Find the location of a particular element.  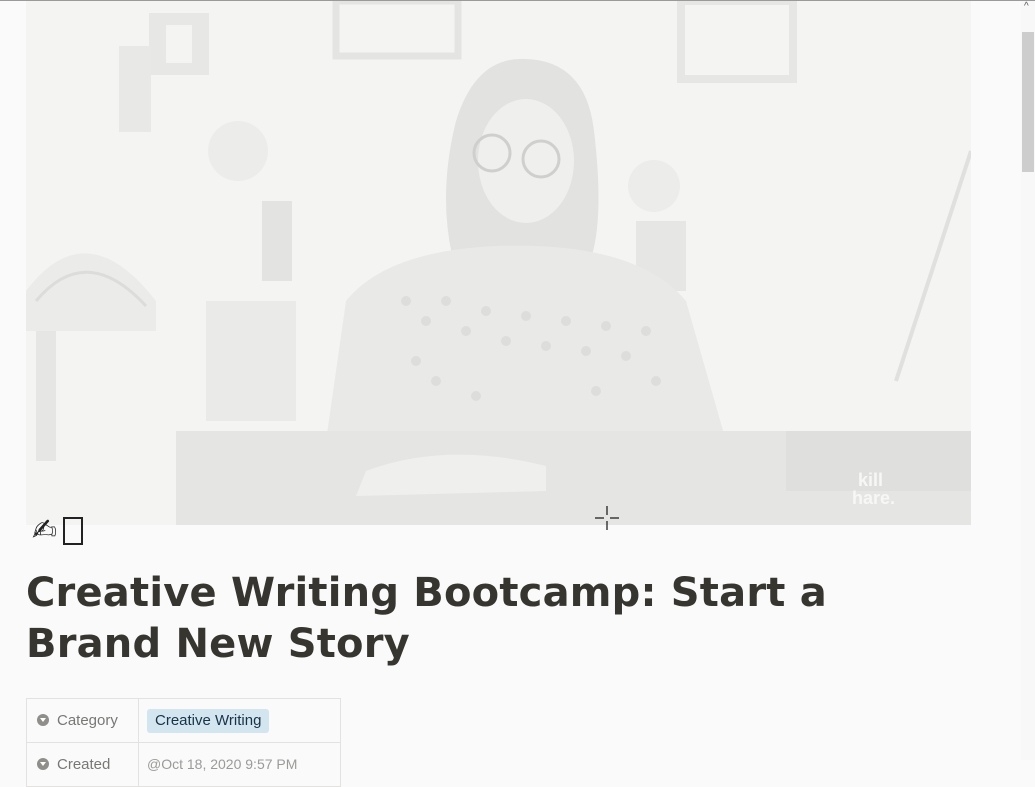

svg-text: hare. is located at coordinates (873, 498).